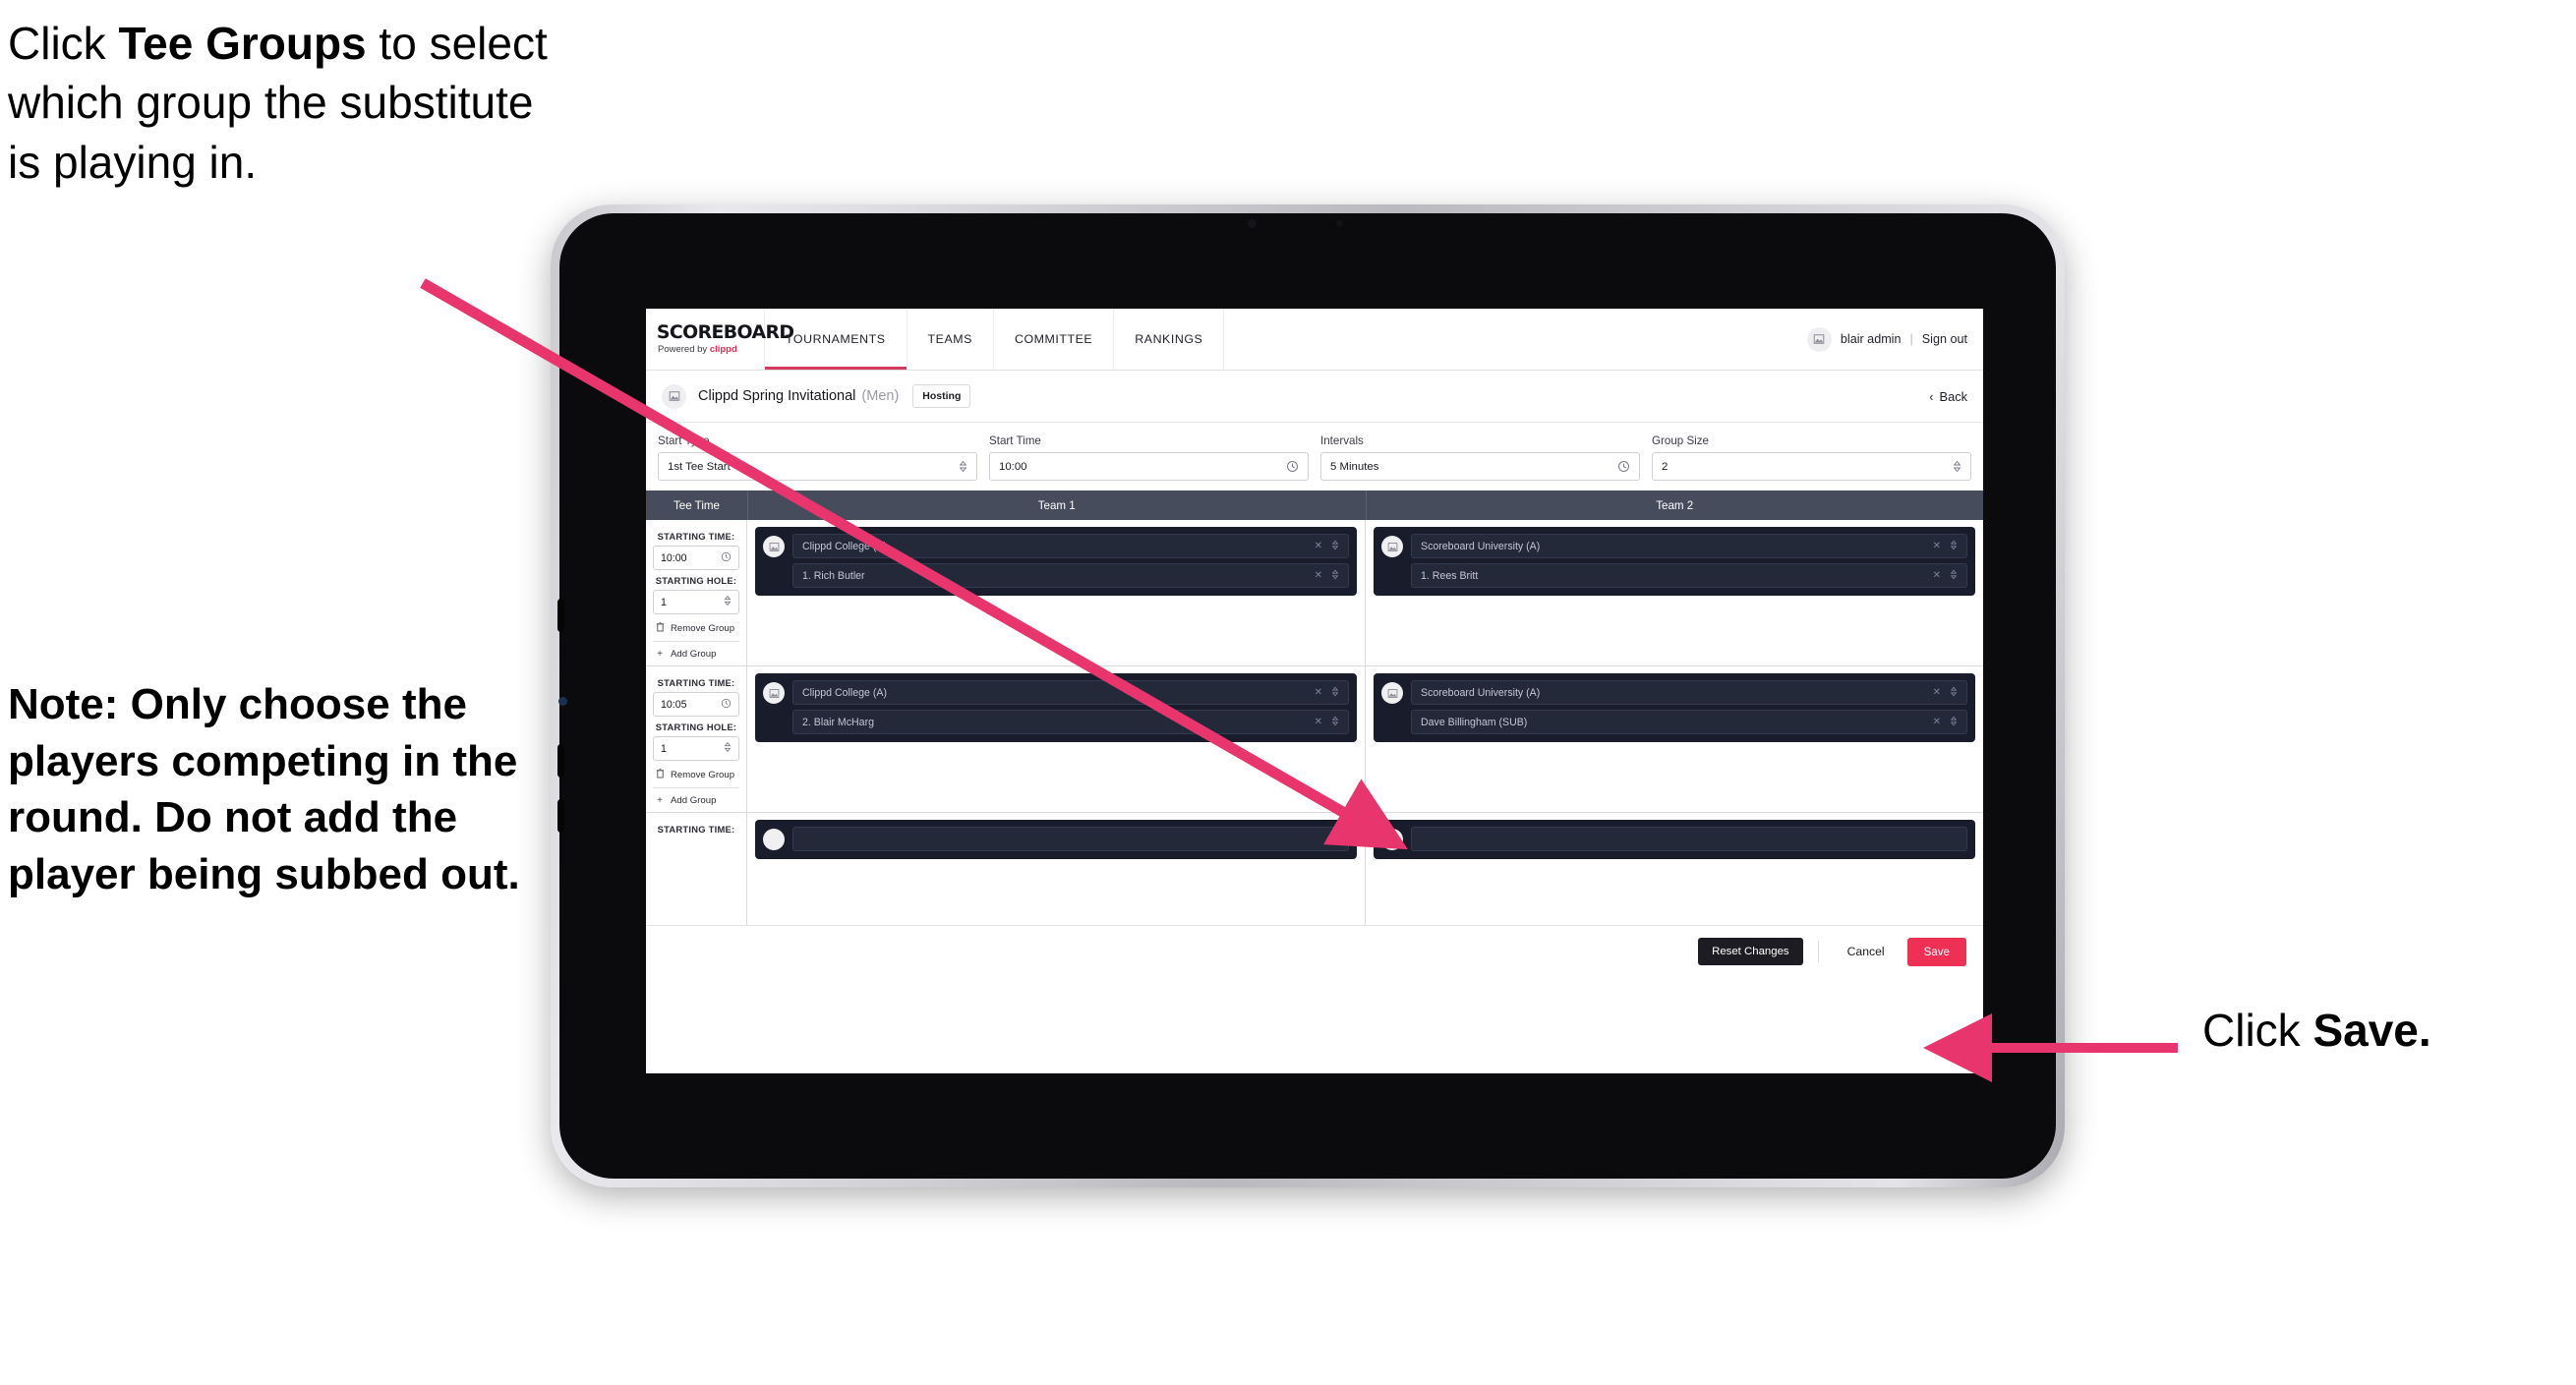 The image size is (2576, 1385). I want to click on volume-down-button, so click(560, 761).